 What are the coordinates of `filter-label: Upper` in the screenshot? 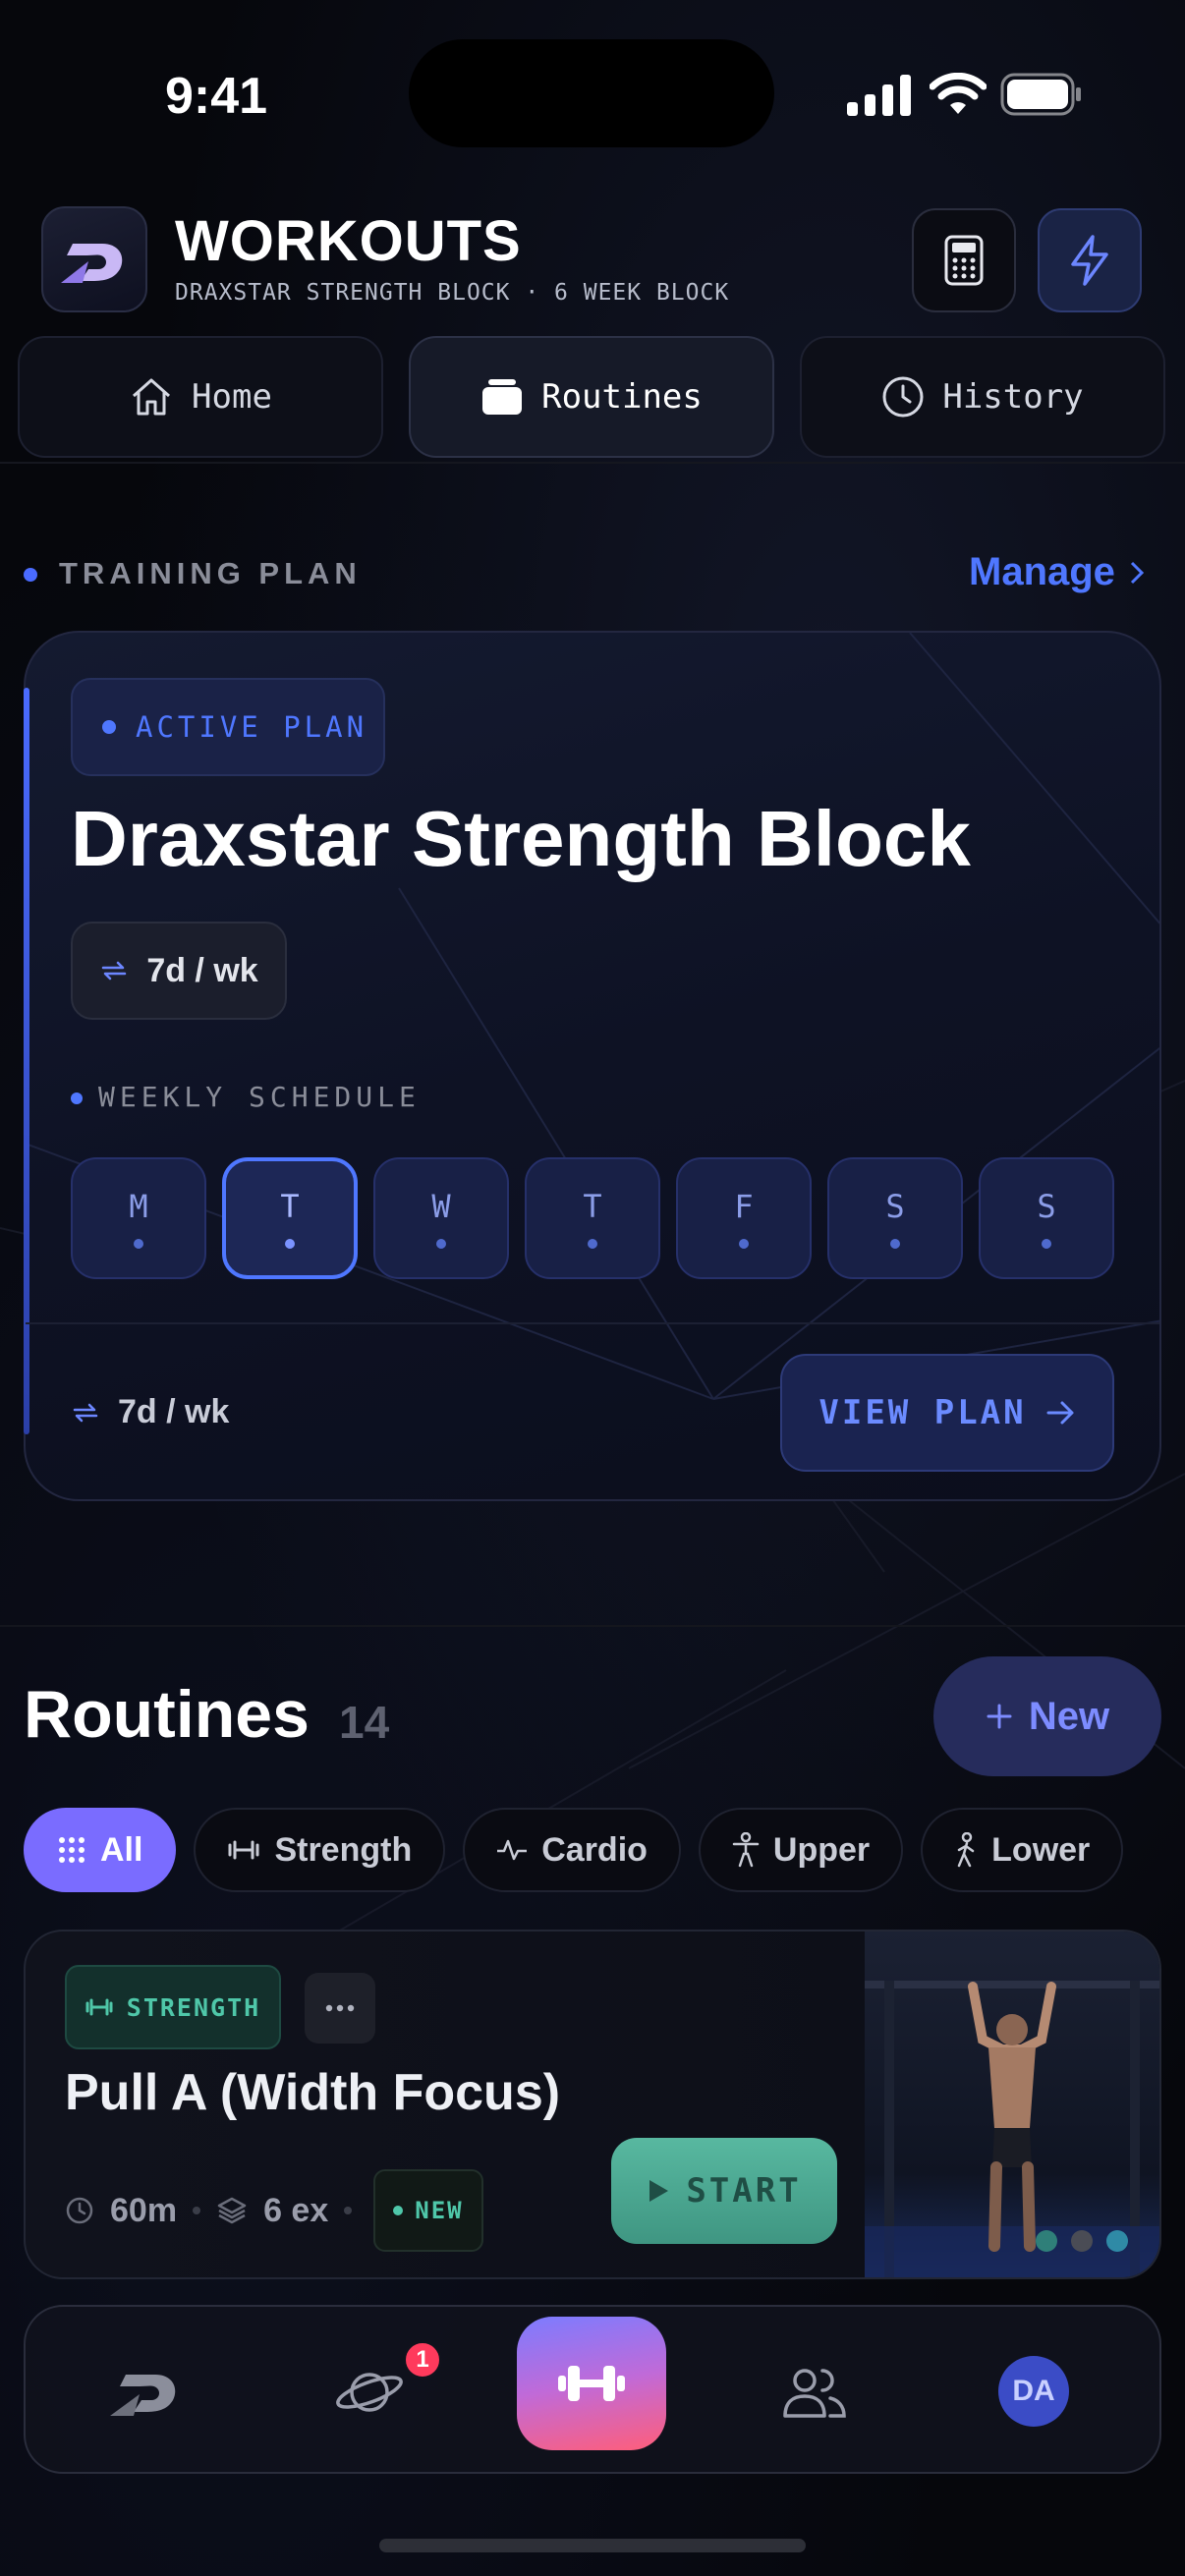 It's located at (821, 1849).